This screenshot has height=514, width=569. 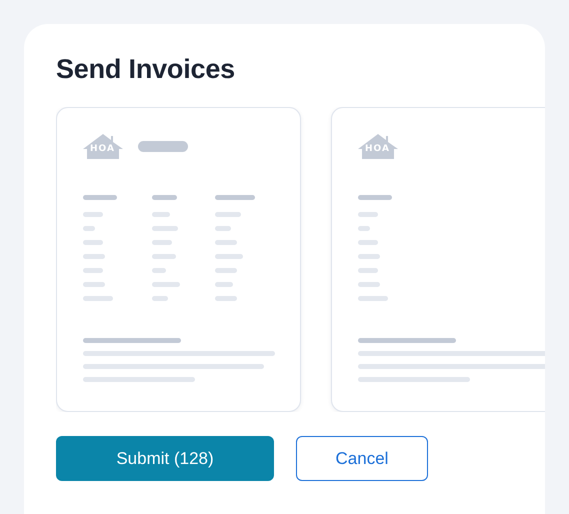 What do you see at coordinates (362, 458) in the screenshot?
I see `cancel-button: Cancel` at bounding box center [362, 458].